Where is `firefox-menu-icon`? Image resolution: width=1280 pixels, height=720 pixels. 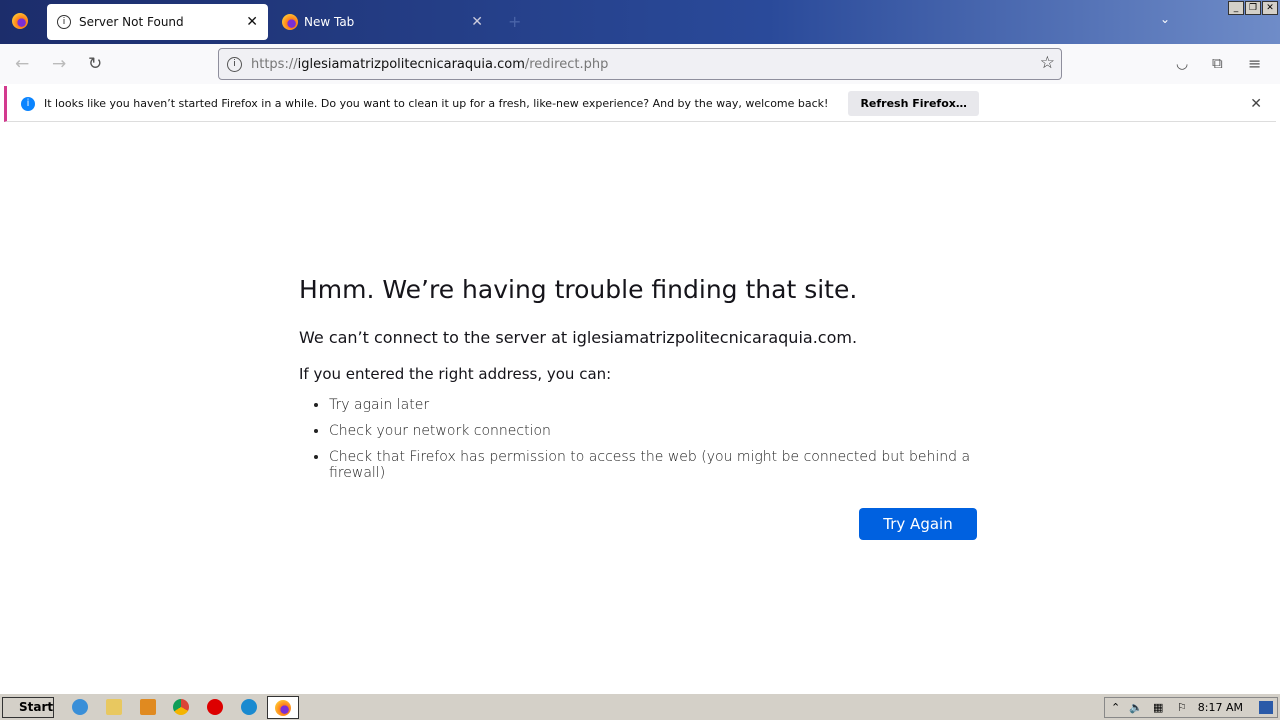 firefox-menu-icon is located at coordinates (20, 21).